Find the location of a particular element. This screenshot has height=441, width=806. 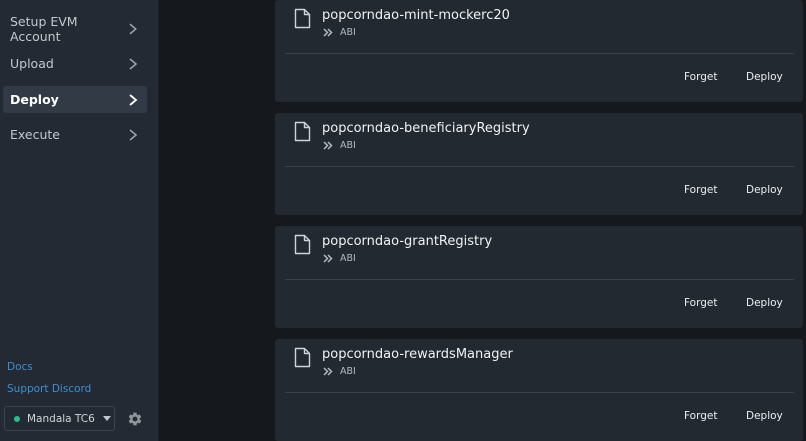

contract-name: popcorndao-rewardsManager is located at coordinates (417, 354).